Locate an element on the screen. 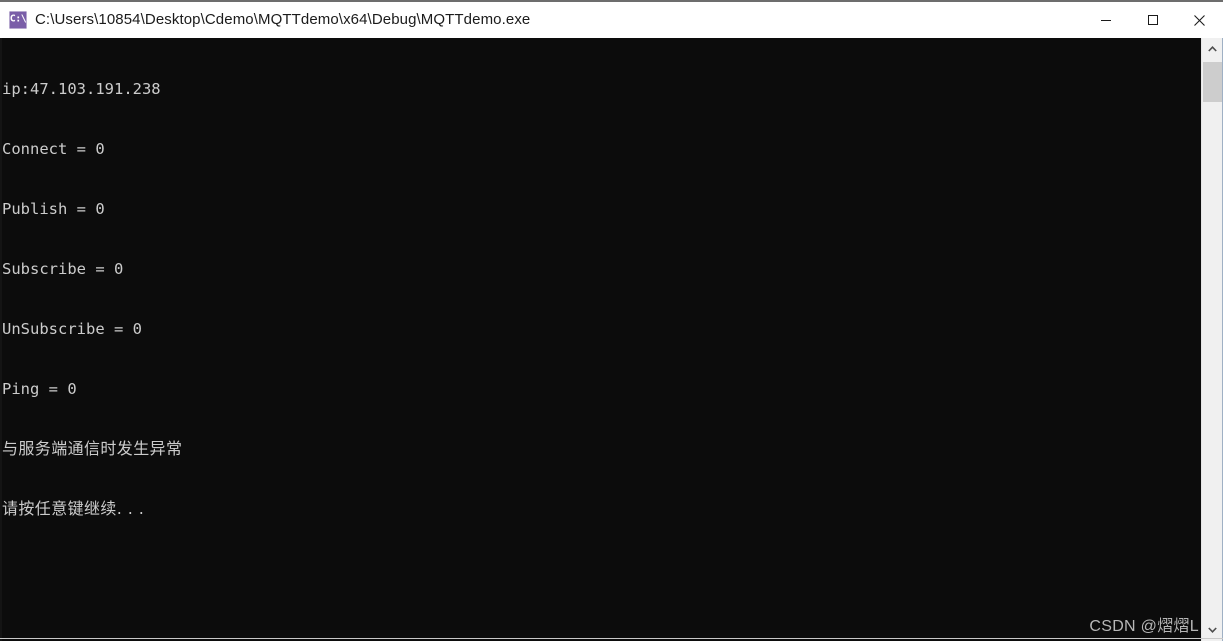 This screenshot has height=641, width=1223. vertical-scrollbar is located at coordinates (1212, 339).